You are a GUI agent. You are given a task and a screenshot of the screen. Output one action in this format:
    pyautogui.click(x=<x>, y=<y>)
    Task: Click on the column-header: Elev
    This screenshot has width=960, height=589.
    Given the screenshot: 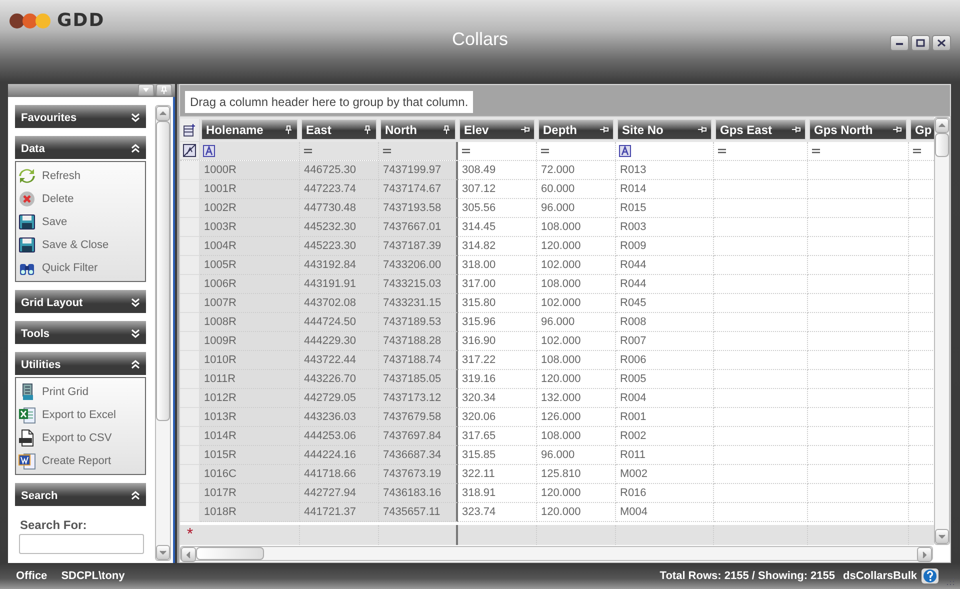 What is the action you would take?
    pyautogui.click(x=497, y=129)
    